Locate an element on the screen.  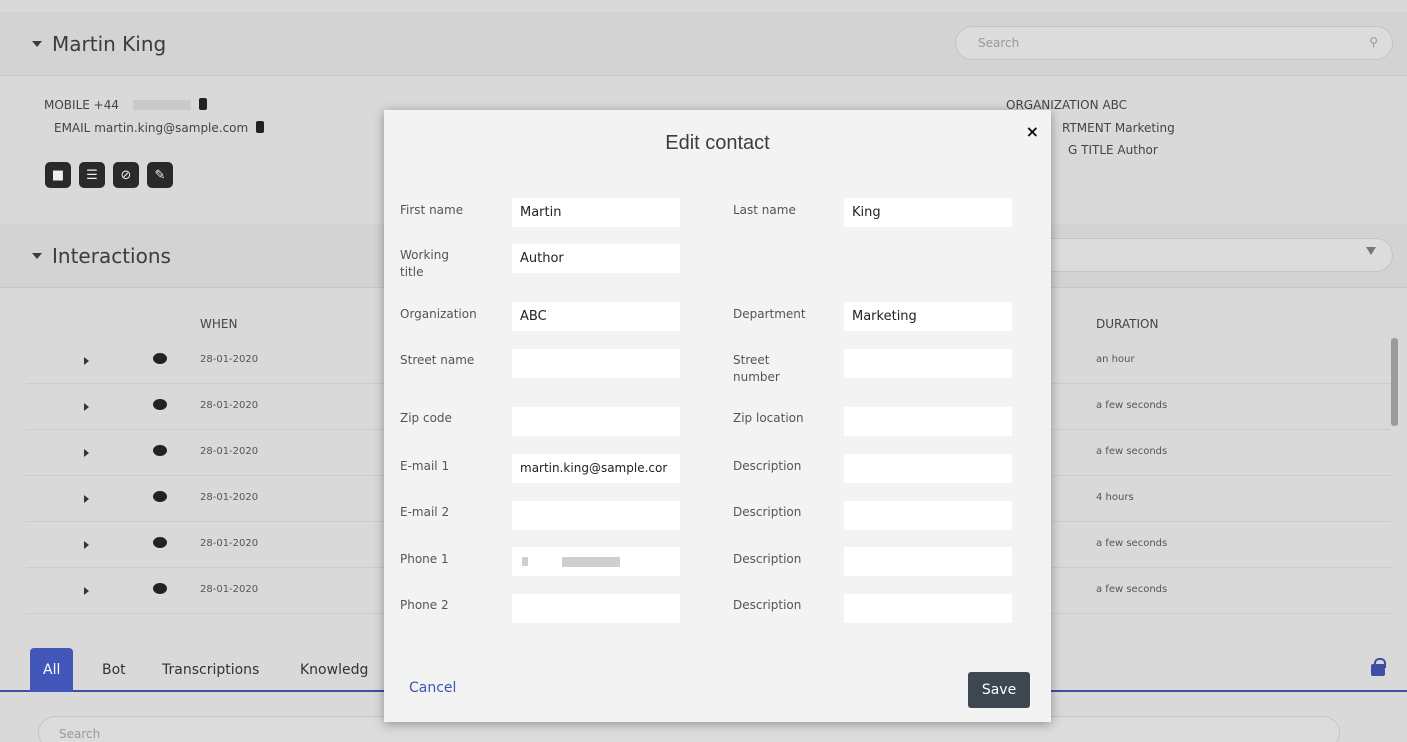
tab-all: All is located at coordinates (52, 670).